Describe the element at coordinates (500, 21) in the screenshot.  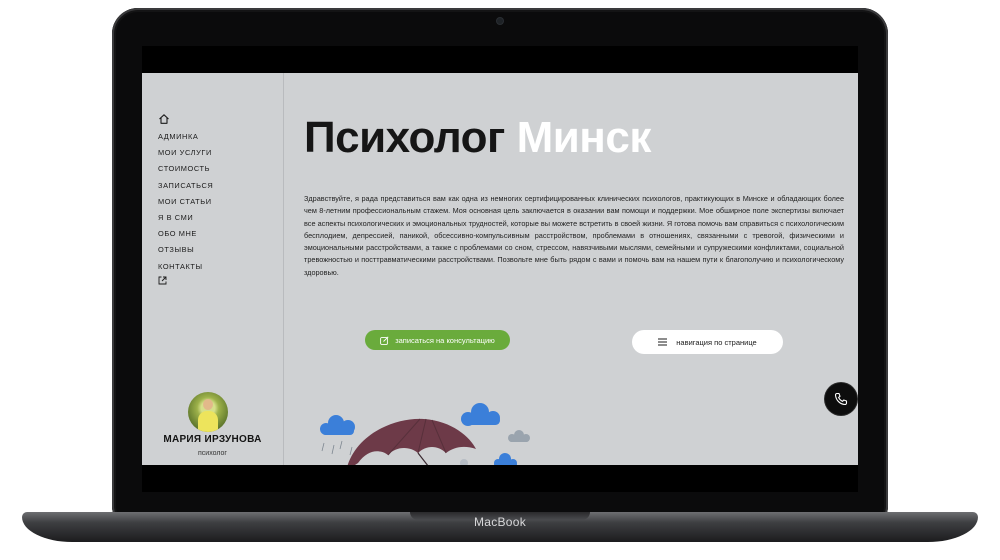
I see `webcam` at that location.